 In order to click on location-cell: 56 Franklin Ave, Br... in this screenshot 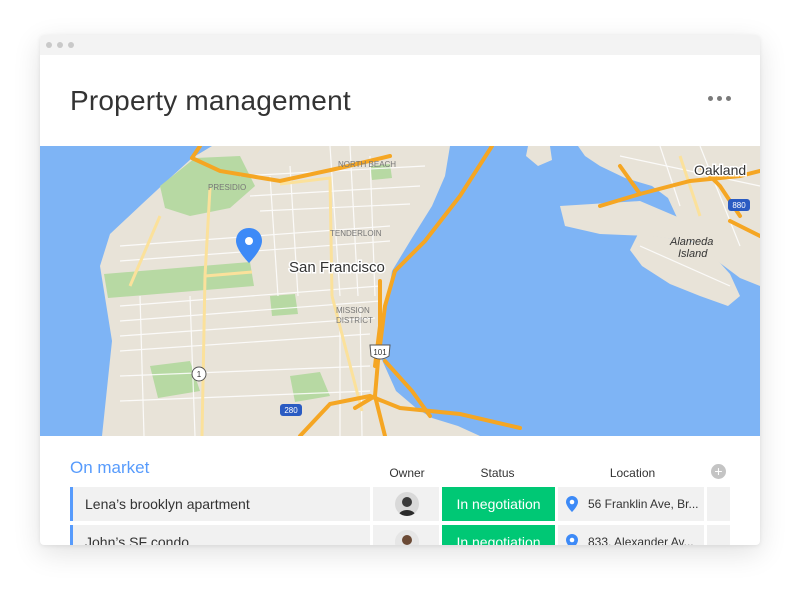, I will do `click(631, 504)`.